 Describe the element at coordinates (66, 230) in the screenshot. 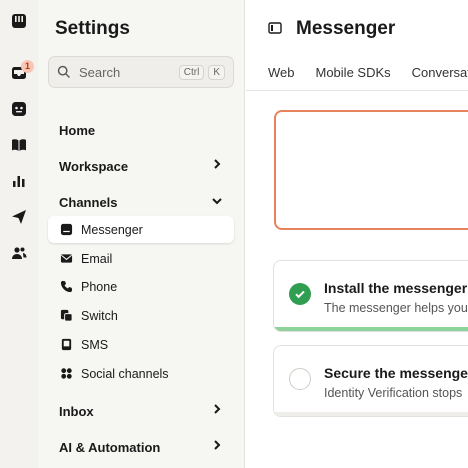

I see `messenger-icon` at that location.